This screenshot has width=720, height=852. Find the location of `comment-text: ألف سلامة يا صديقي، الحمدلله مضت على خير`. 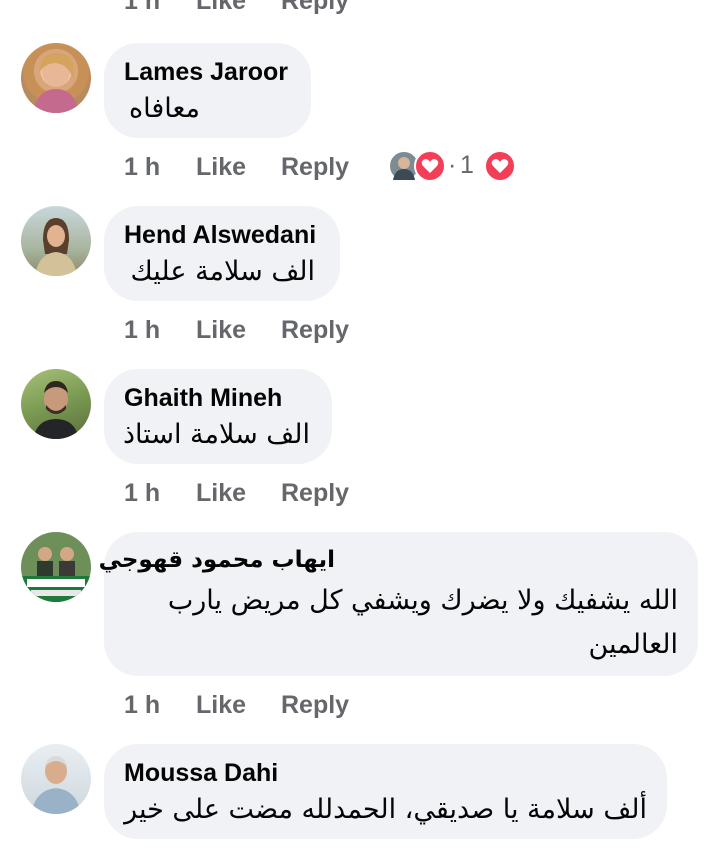

comment-text: ألف سلامة يا صديقي، الحمدلله مضت على خير is located at coordinates (385, 809).